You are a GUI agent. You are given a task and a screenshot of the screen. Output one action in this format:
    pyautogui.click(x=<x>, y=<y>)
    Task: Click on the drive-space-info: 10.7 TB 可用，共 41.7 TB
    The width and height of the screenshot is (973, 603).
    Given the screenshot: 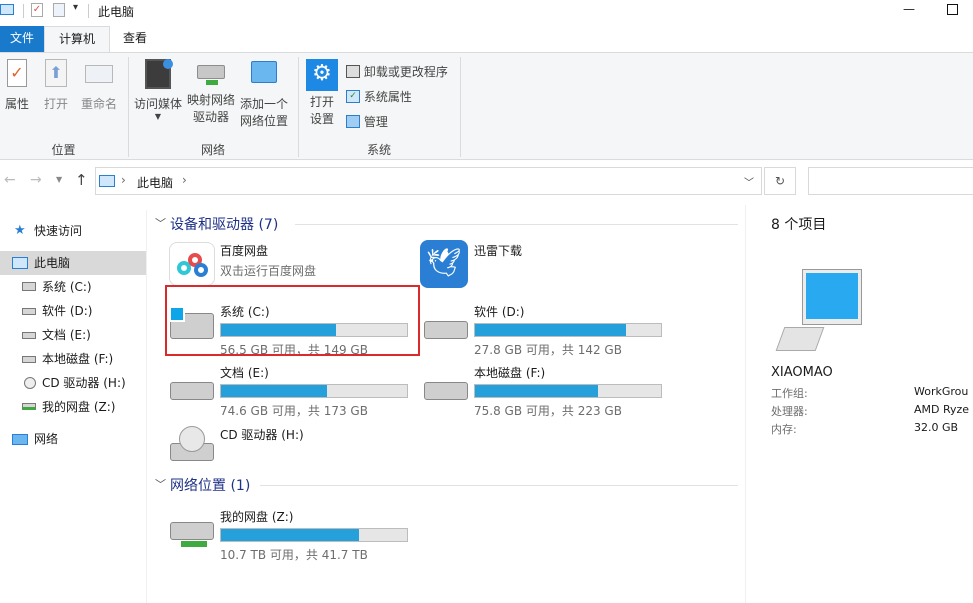 What is the action you would take?
    pyautogui.click(x=294, y=555)
    